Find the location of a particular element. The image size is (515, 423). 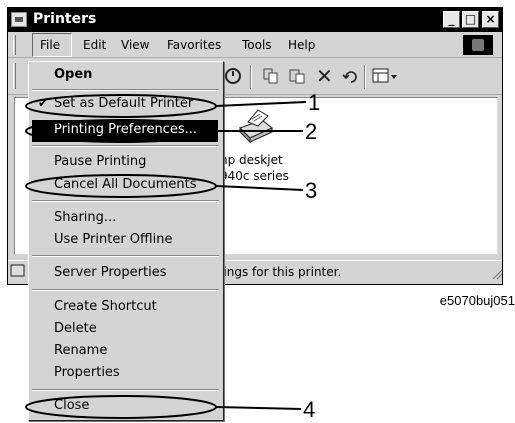

callout-number-4: 4 is located at coordinates (309, 409).